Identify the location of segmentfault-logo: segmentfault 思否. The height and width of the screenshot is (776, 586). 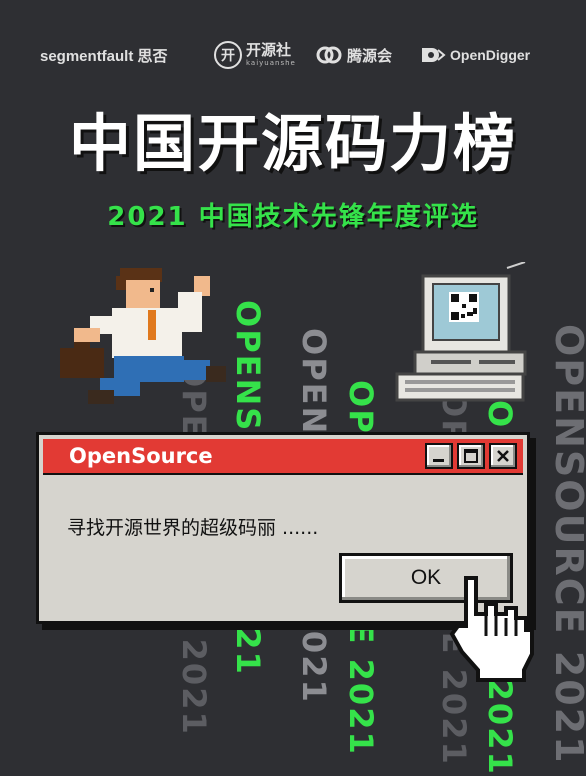
(104, 55).